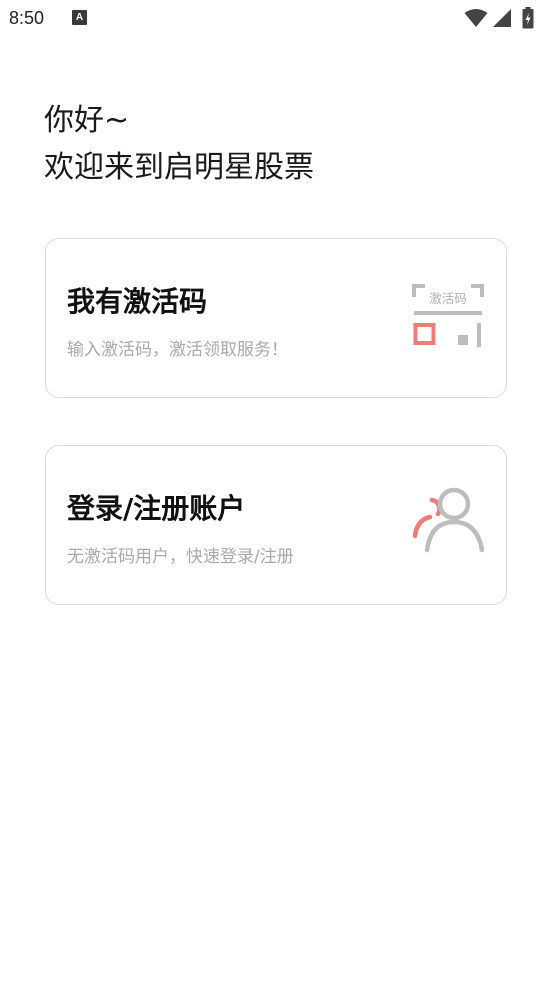 The image size is (554, 985). I want to click on activation-code-icon: 激活码, so click(448, 315).